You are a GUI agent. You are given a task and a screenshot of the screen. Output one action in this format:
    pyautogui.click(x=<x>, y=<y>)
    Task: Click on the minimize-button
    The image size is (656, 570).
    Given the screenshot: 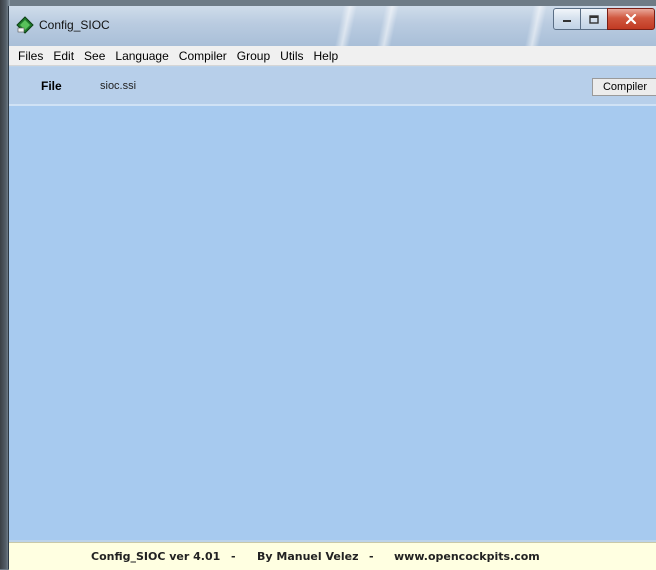 What is the action you would take?
    pyautogui.click(x=567, y=19)
    